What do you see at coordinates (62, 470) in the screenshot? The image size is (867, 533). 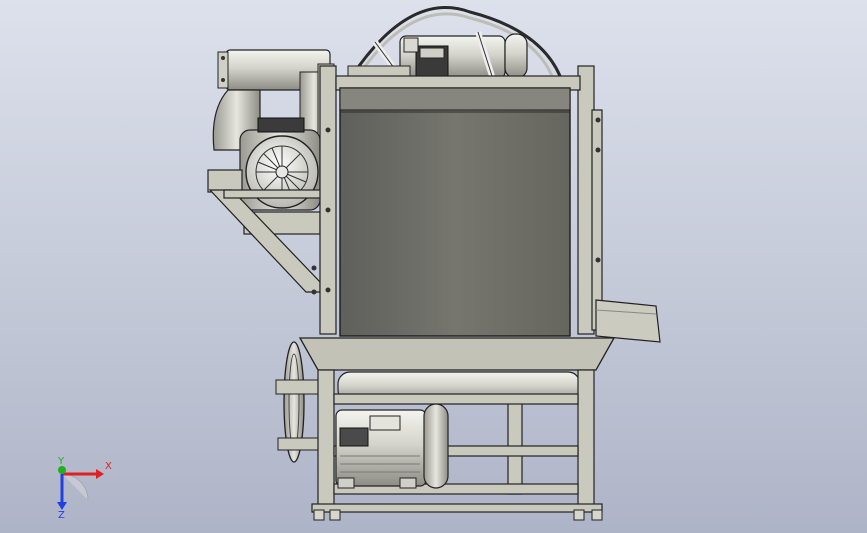 I see `y-axis-marker` at bounding box center [62, 470].